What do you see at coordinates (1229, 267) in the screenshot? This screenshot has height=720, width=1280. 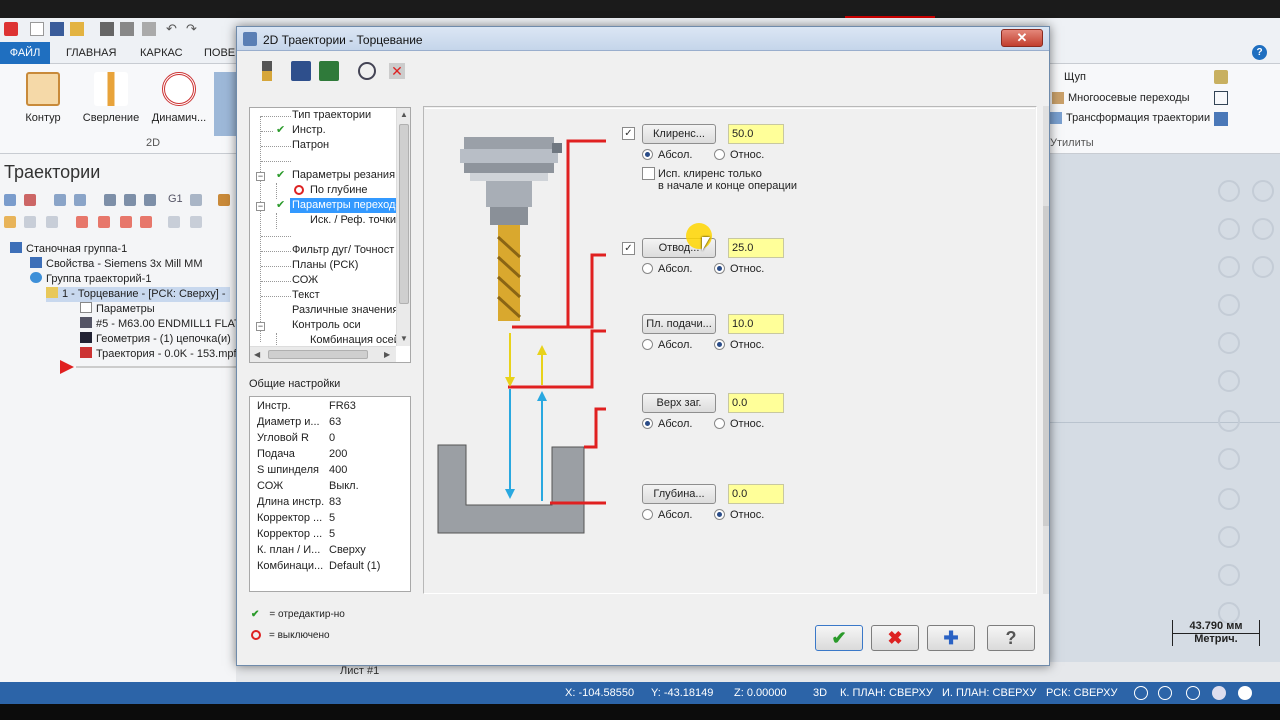 I see `circle-icon` at bounding box center [1229, 267].